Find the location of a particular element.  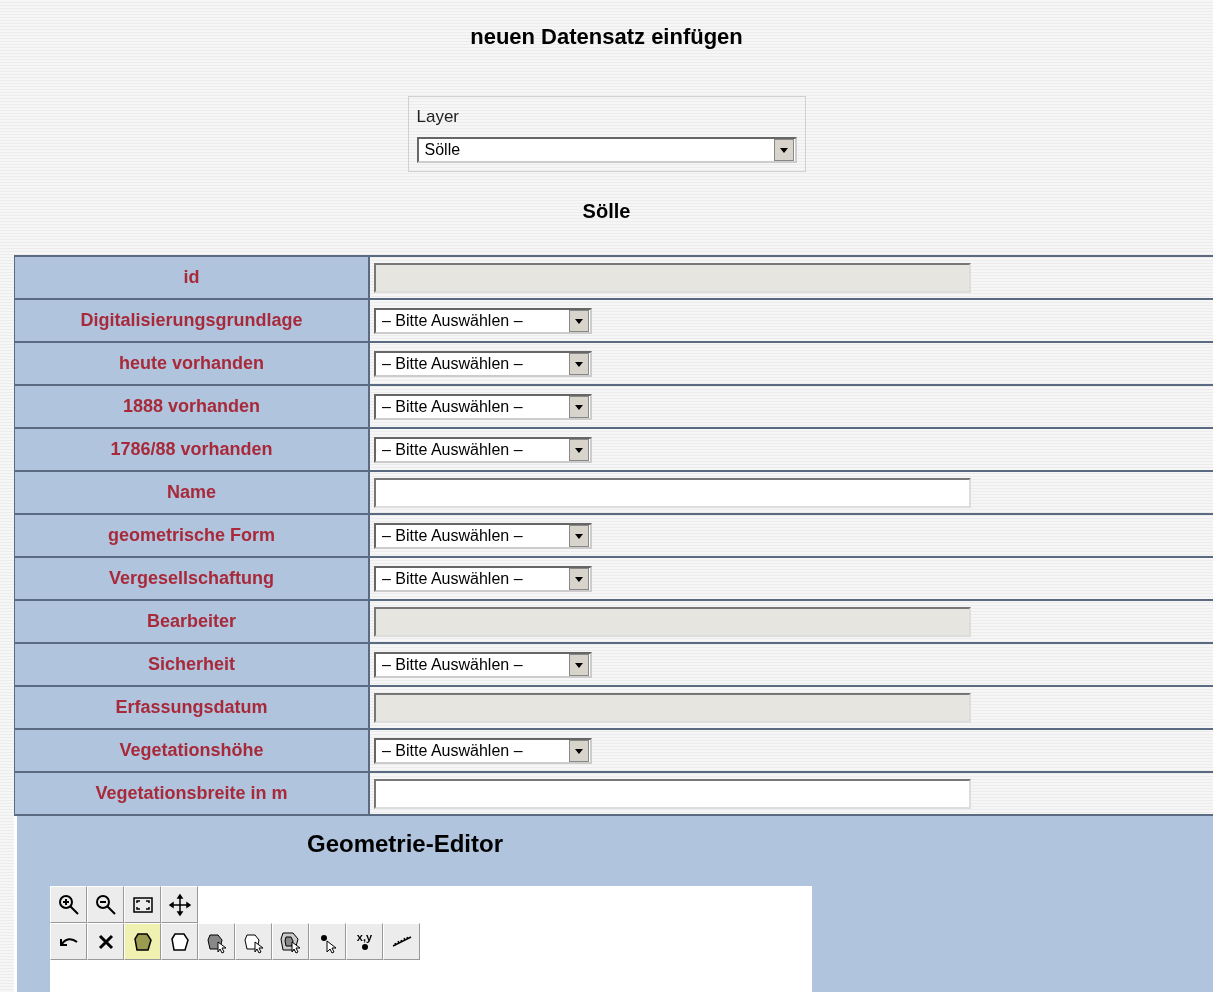

field-label: 1786/88 vorhanden is located at coordinates (192, 449).